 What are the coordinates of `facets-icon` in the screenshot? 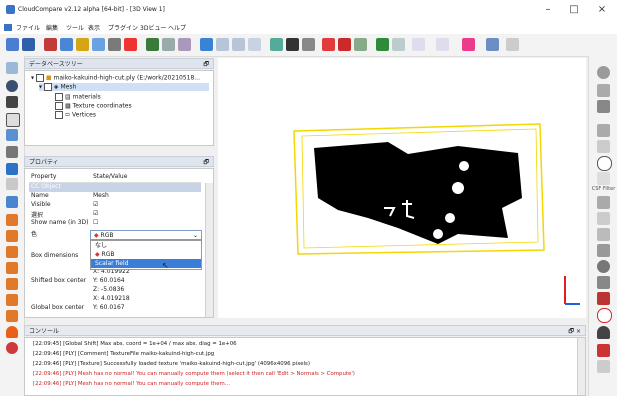 It's located at (604, 163).